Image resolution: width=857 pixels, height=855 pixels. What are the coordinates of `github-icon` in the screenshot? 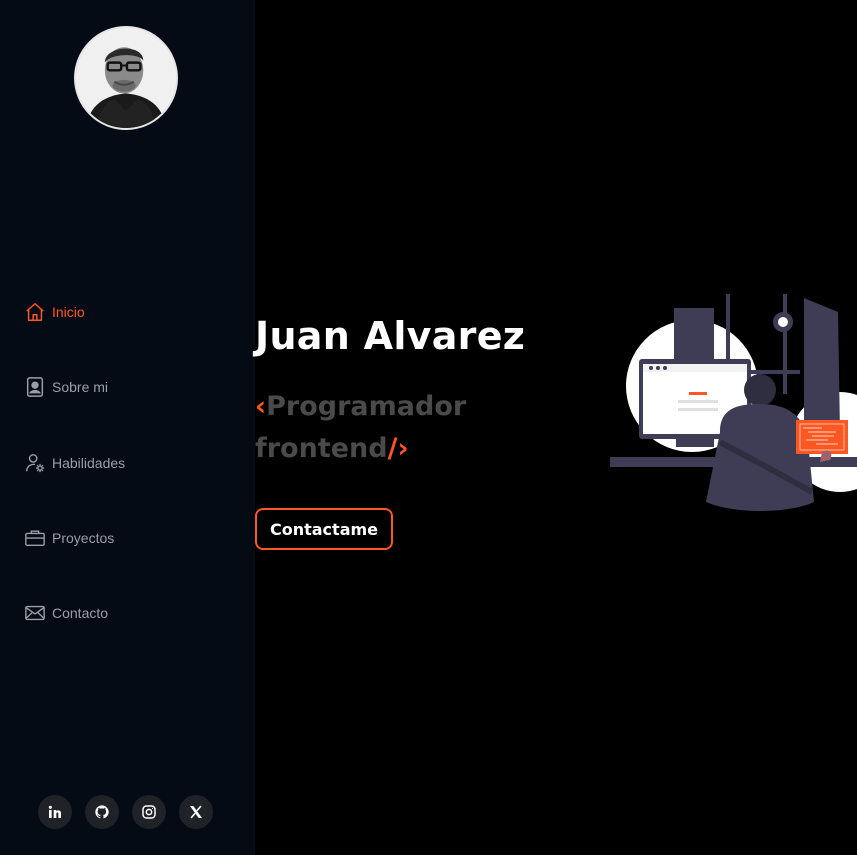 It's located at (102, 812).